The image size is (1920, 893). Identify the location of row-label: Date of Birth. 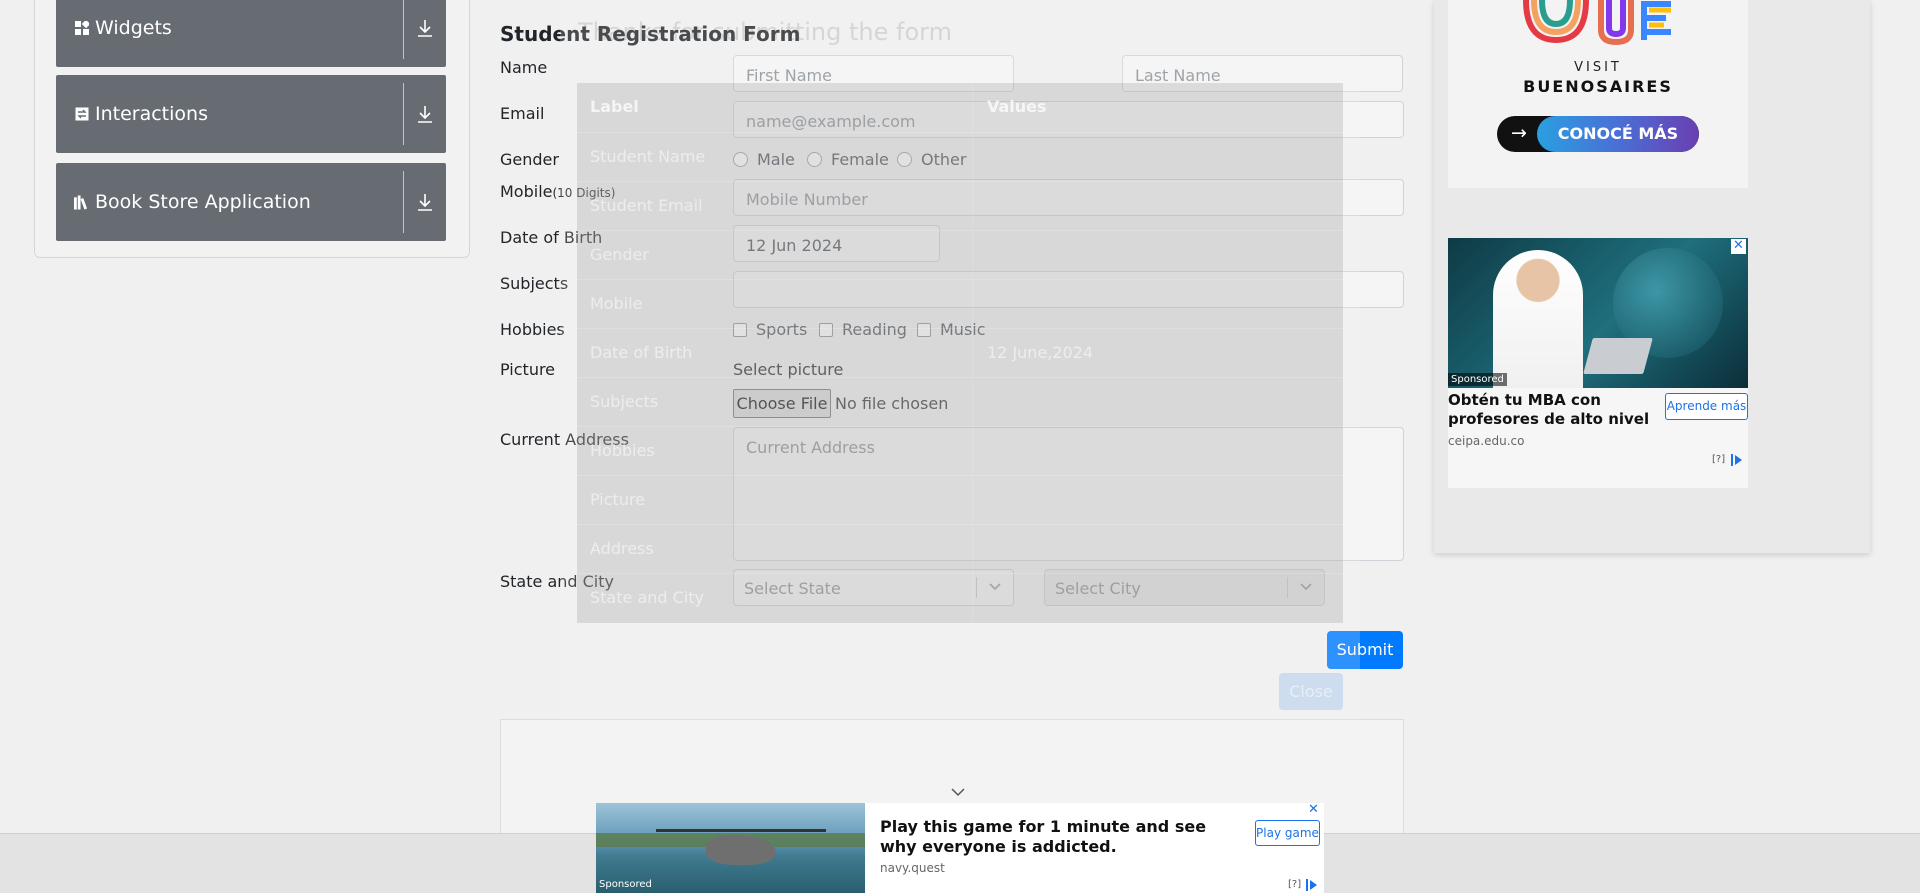
(641, 352).